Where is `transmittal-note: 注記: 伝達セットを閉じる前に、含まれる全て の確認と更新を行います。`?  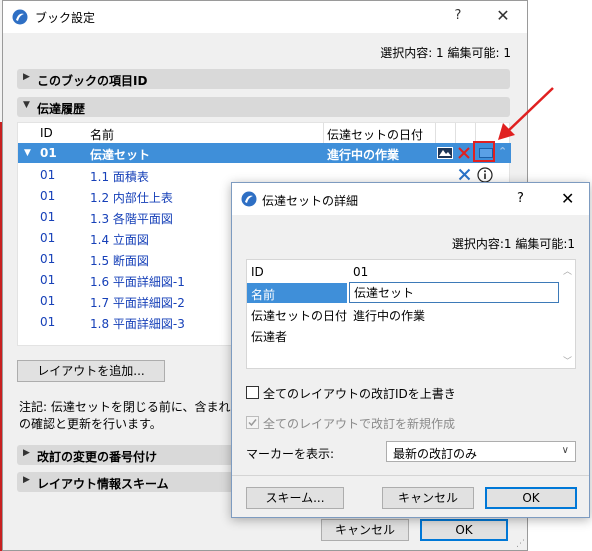
transmittal-note: 注記: 伝達セットを閉じる前に、含まれる全て の確認と更新を行います。 is located at coordinates (126, 416).